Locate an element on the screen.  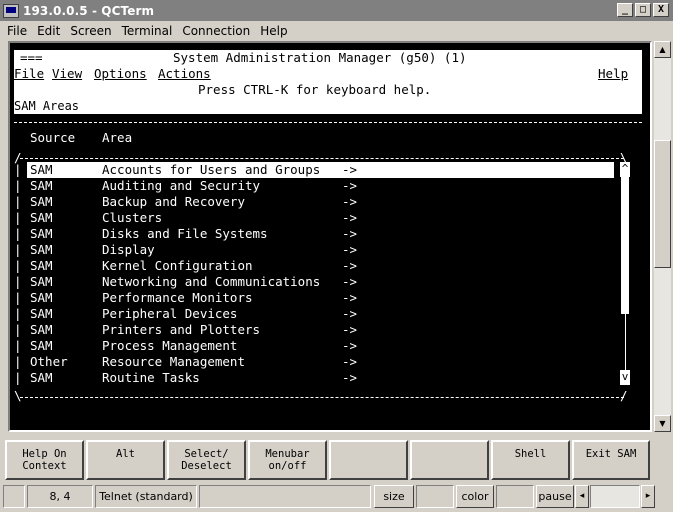
status-message is located at coordinates (285, 496).